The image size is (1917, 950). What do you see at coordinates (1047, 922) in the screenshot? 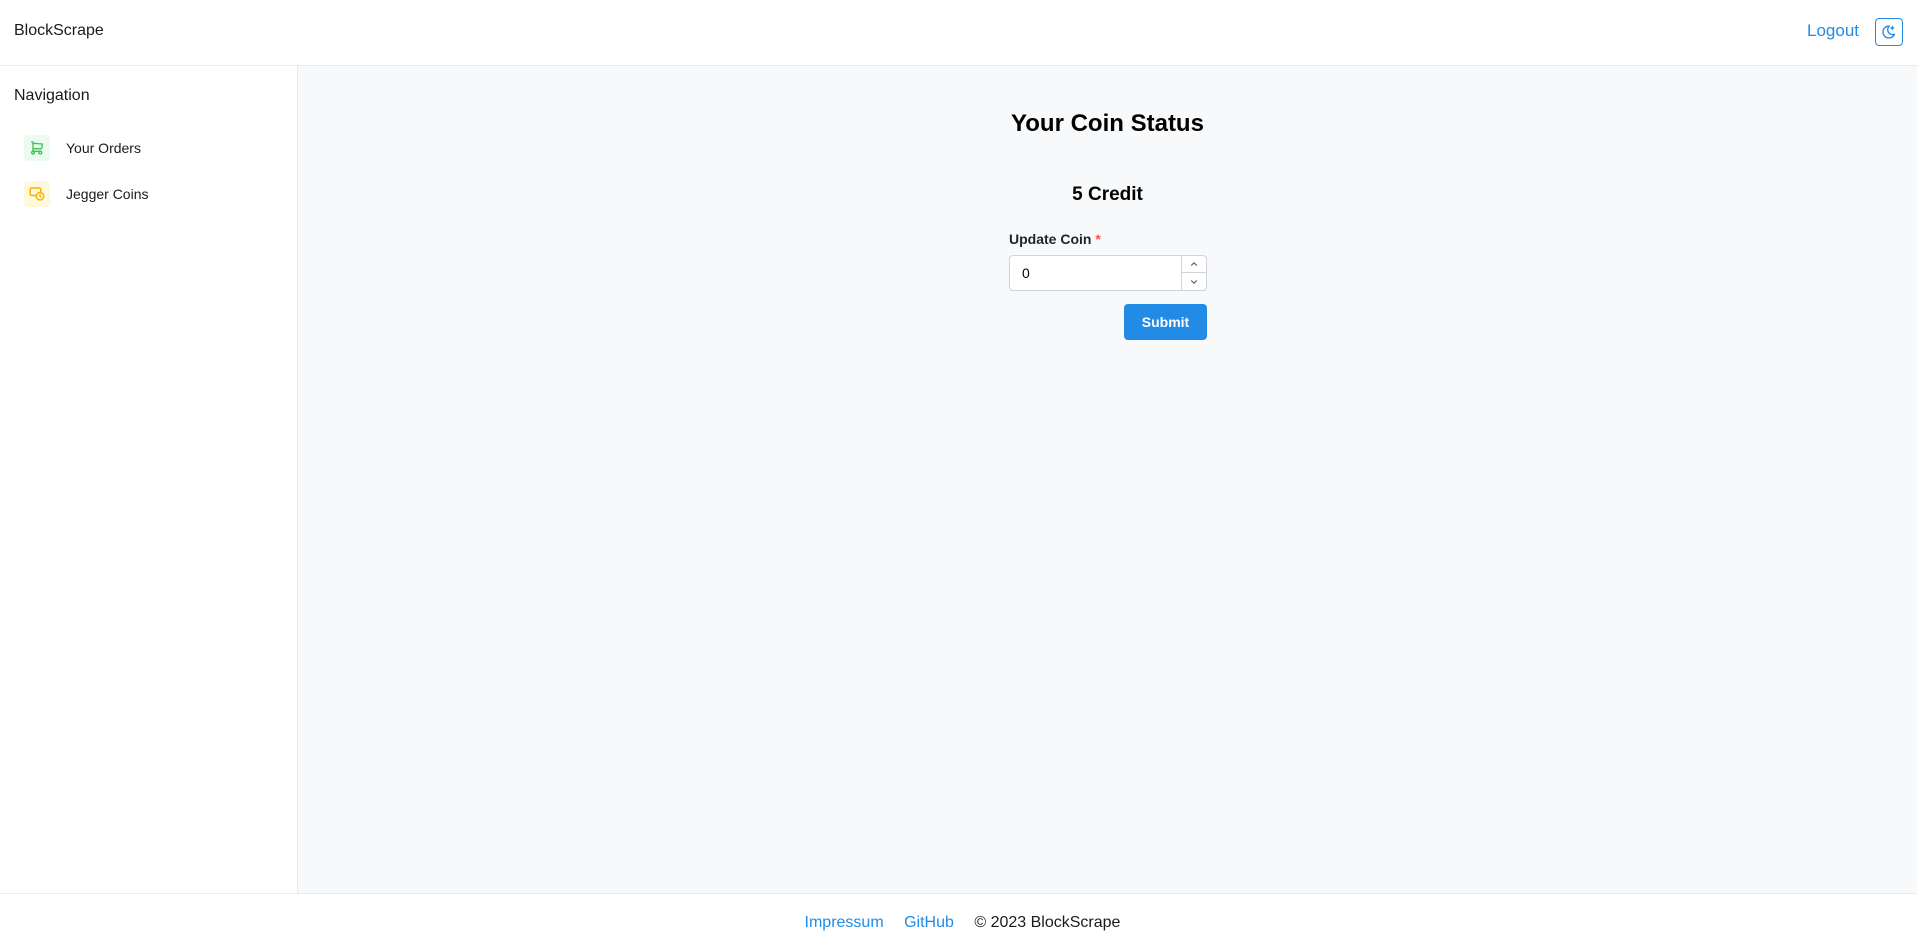
I see `copyright-text: © 2023 BlockScrape` at bounding box center [1047, 922].